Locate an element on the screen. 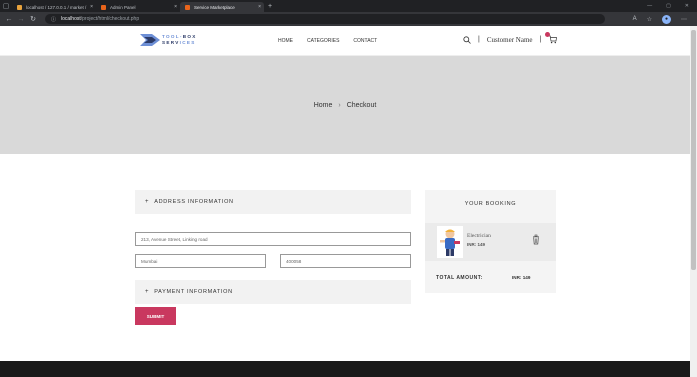 This screenshot has height=377, width=697. scrollbar-thumb is located at coordinates (693, 150).